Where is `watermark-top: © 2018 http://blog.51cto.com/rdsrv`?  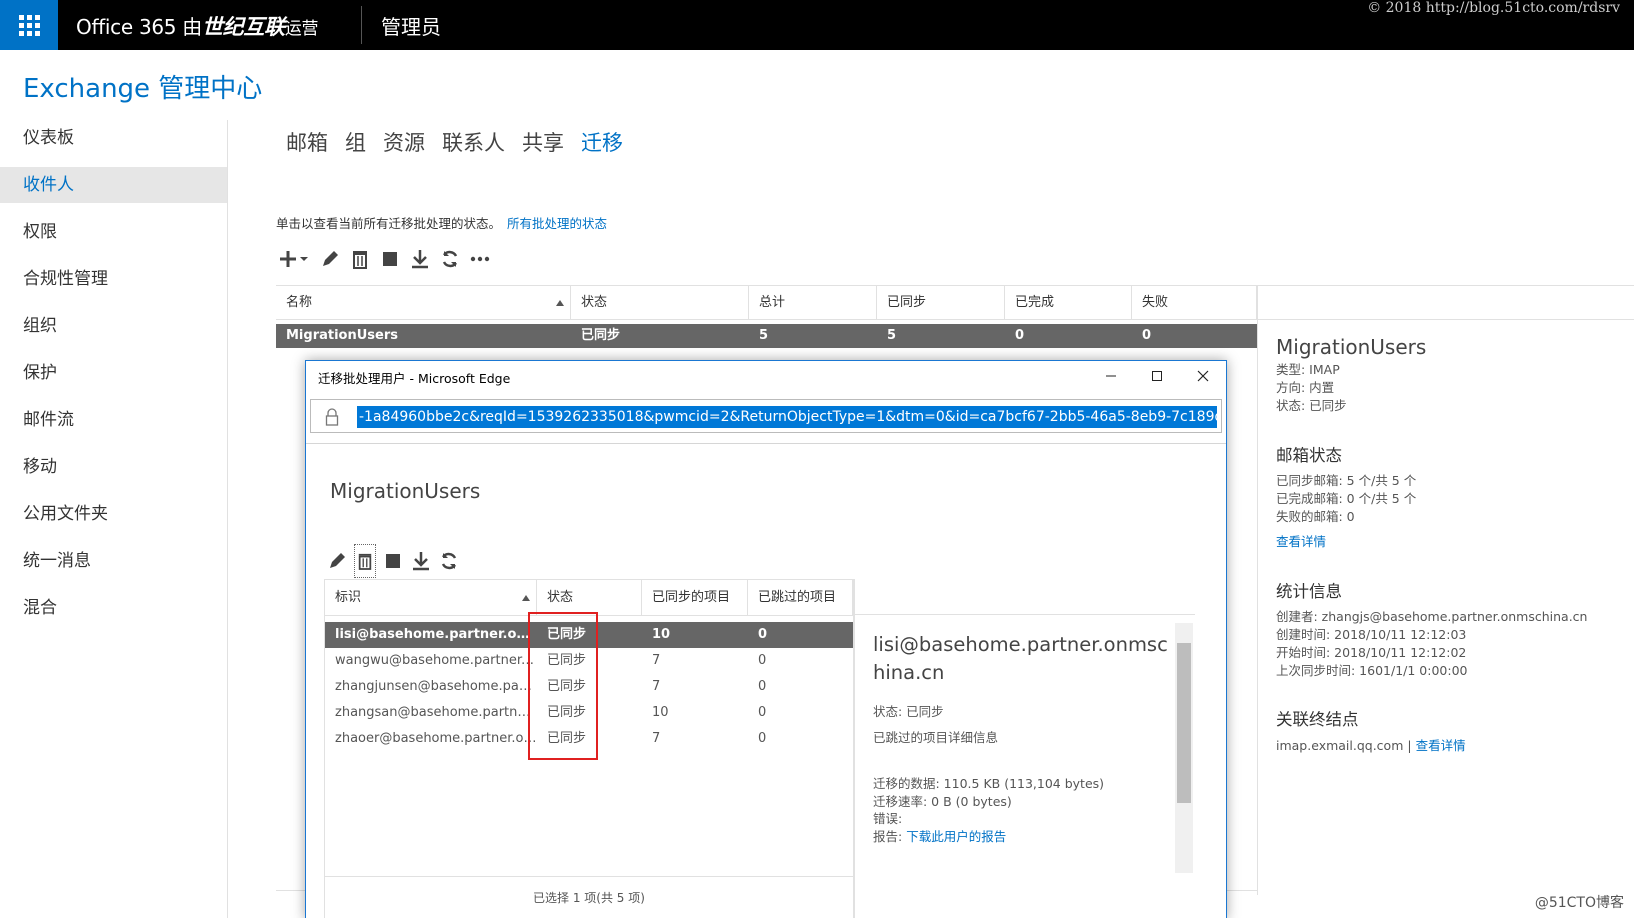 watermark-top: © 2018 http://blog.51cto.com/rdsrv is located at coordinates (1493, 8).